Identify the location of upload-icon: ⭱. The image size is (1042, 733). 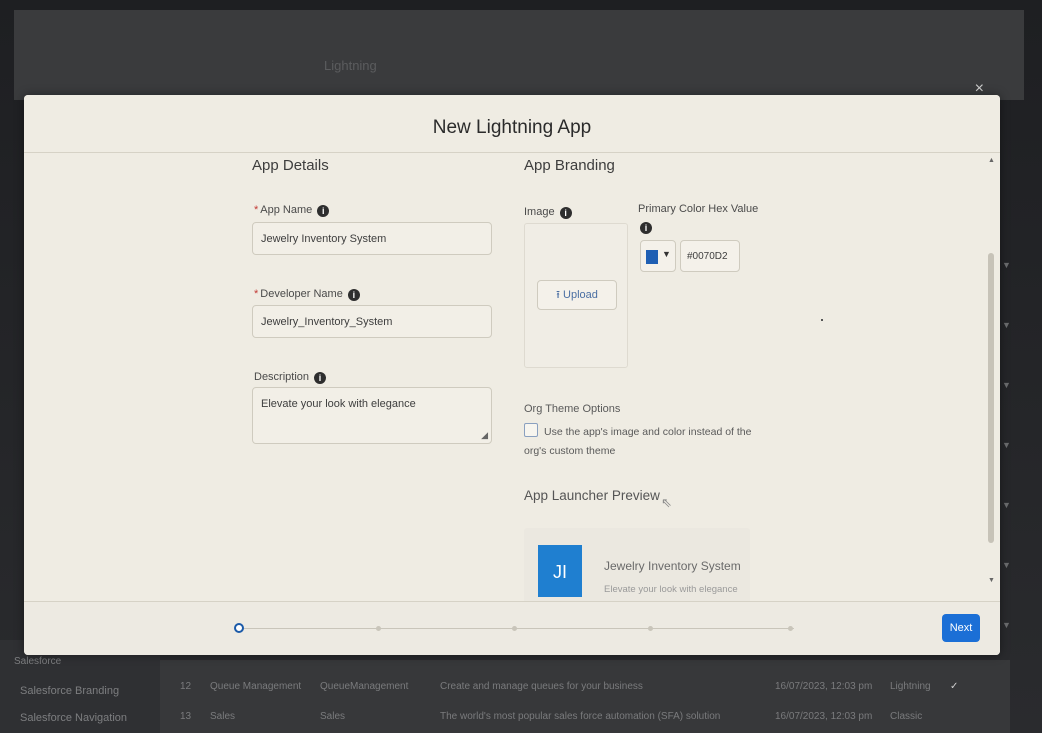
(558, 295).